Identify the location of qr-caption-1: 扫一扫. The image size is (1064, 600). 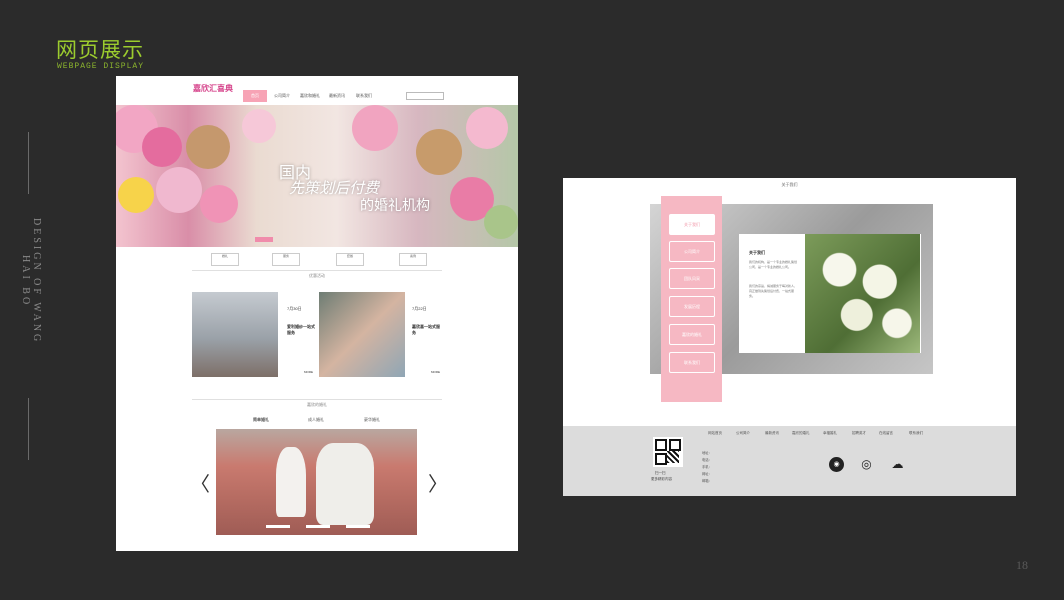
(660, 473).